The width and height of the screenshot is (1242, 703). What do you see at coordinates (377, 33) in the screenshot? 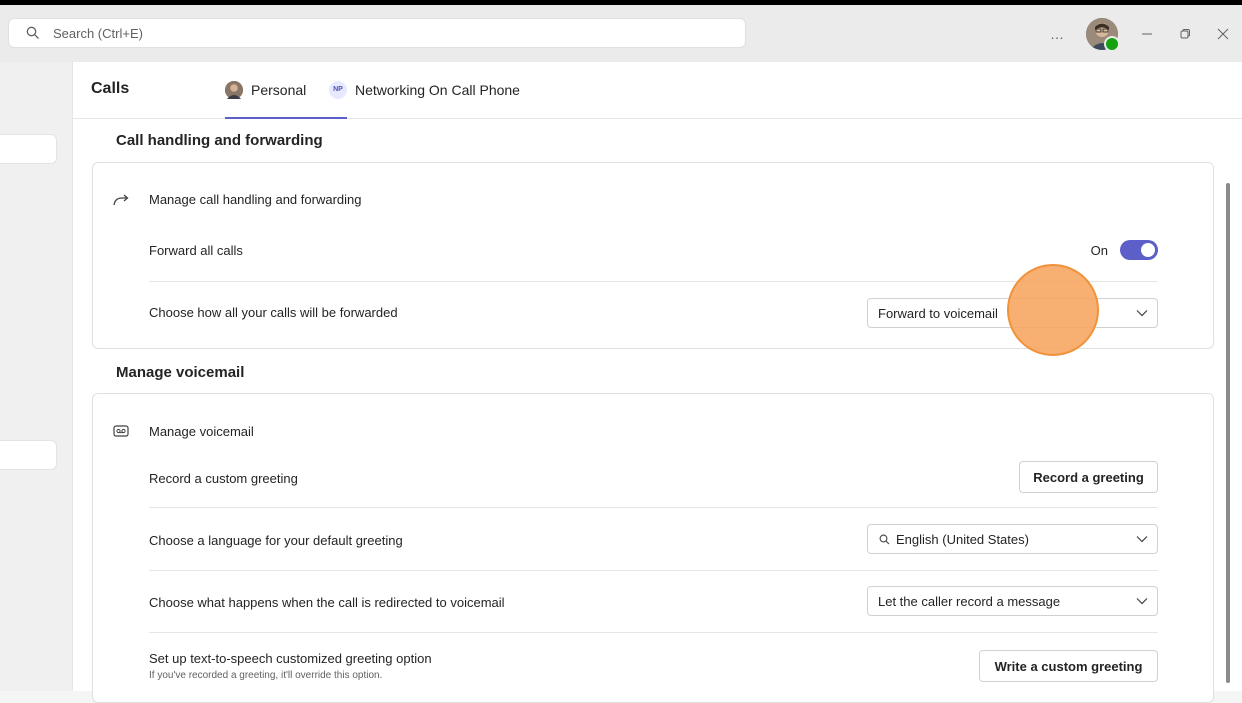
I see `search-box: Search (Ctrl+E)` at bounding box center [377, 33].